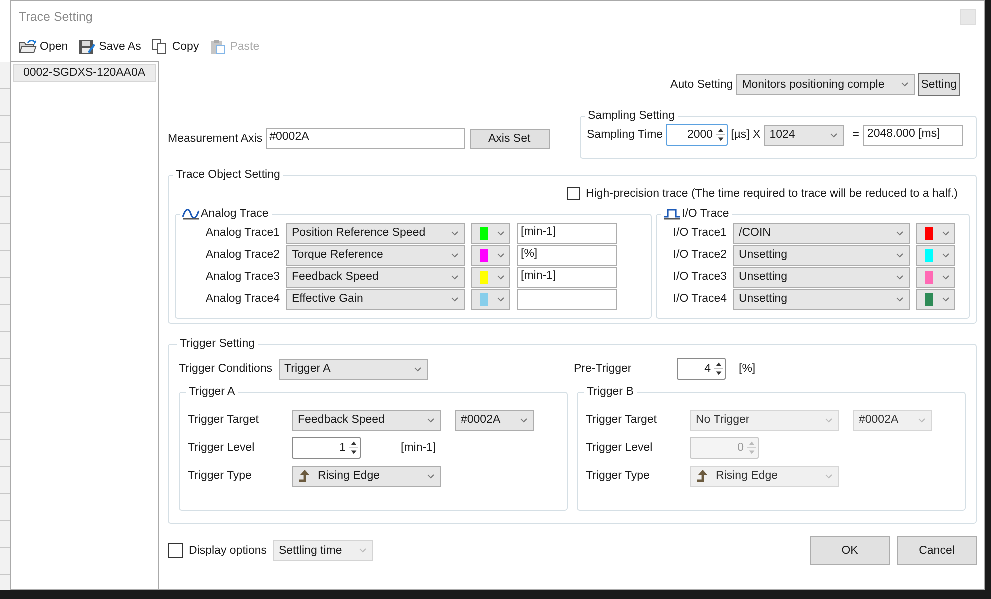 Image resolution: width=991 pixels, height=599 pixels. I want to click on toolbar-button: Save As, so click(110, 47).